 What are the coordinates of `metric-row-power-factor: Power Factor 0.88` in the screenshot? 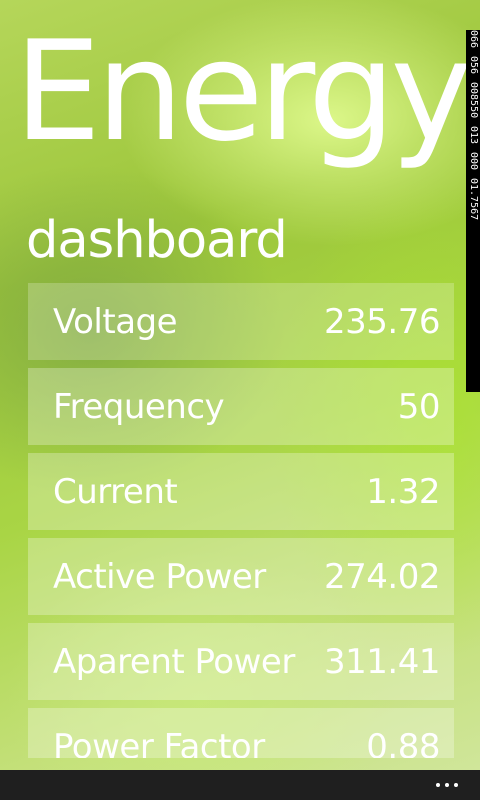 It's located at (241, 733).